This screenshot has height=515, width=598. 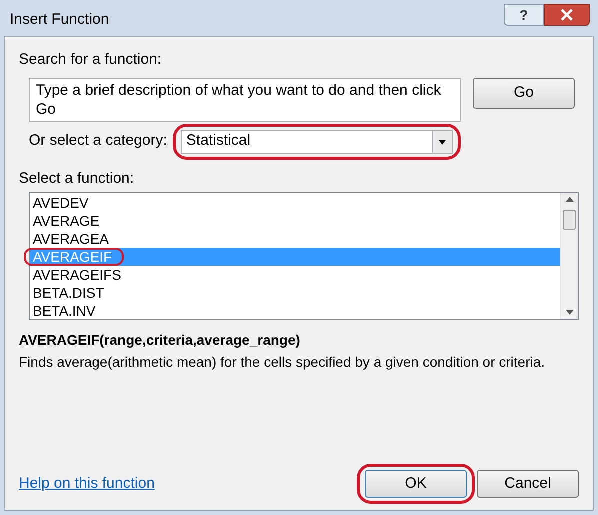 I want to click on category-dropdown: Statistical, so click(x=317, y=142).